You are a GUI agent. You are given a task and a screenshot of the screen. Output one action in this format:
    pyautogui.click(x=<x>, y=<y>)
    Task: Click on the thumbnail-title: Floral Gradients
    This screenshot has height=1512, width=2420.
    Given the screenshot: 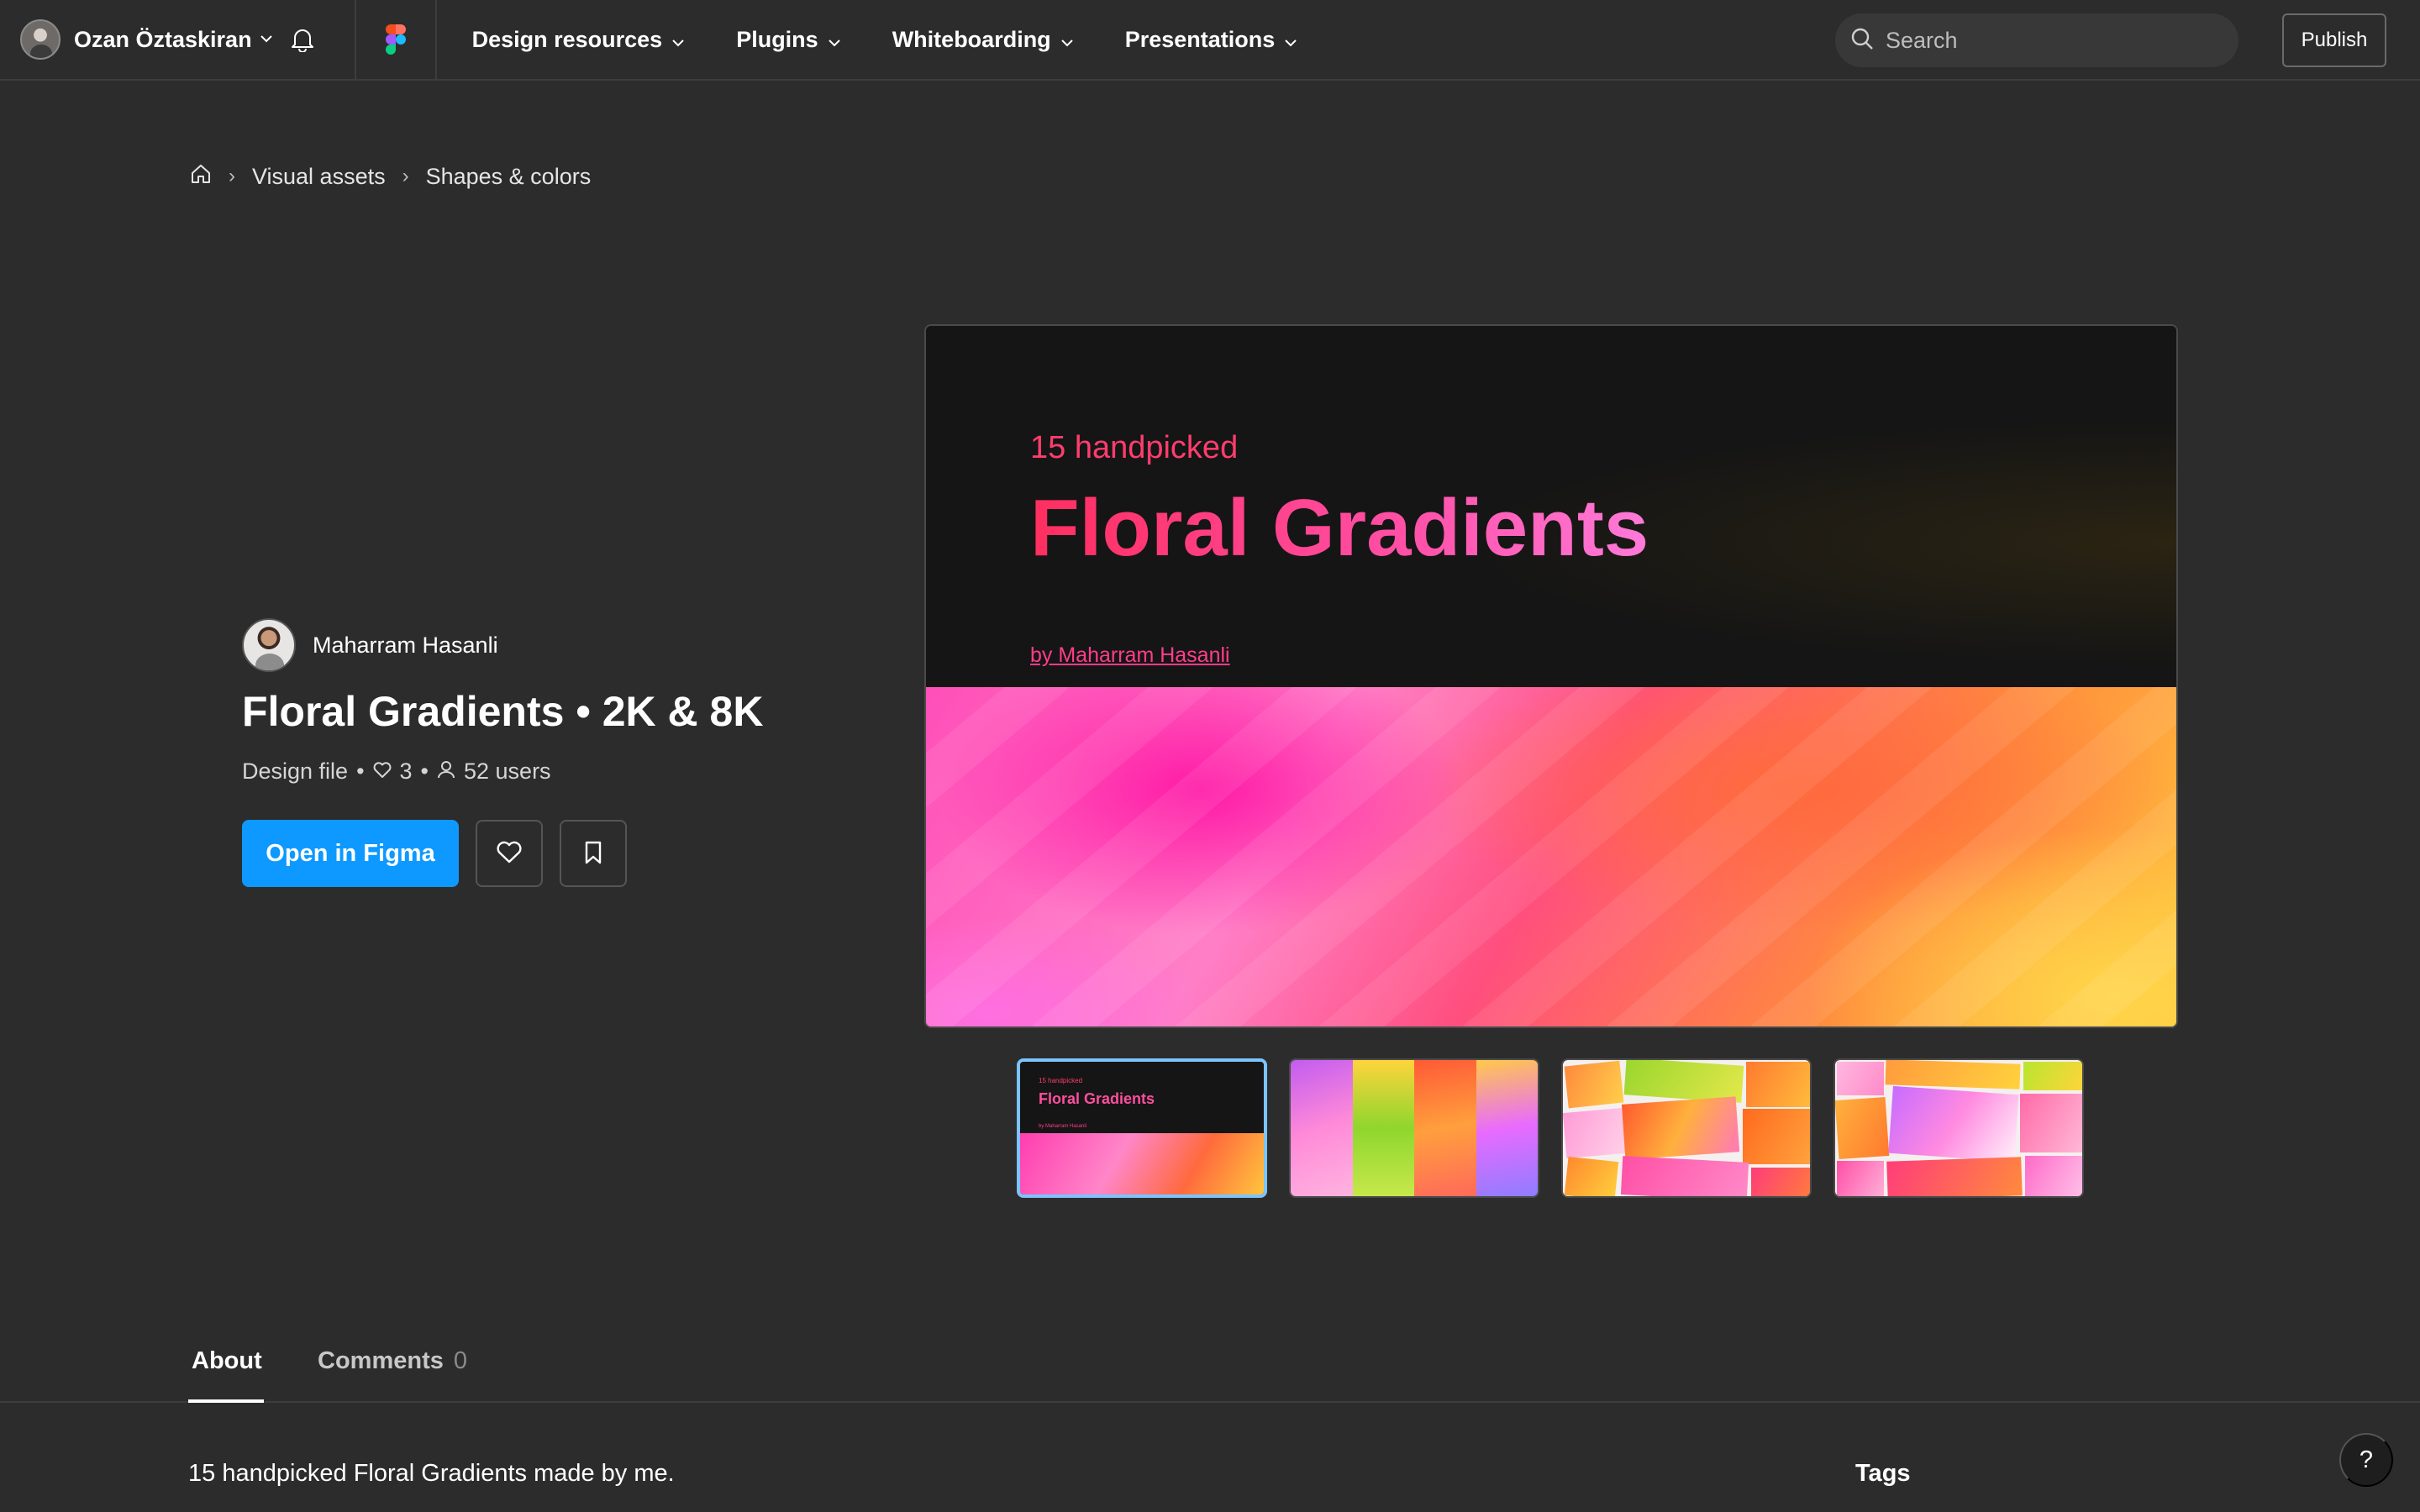 What is the action you would take?
    pyautogui.click(x=1097, y=1098)
    